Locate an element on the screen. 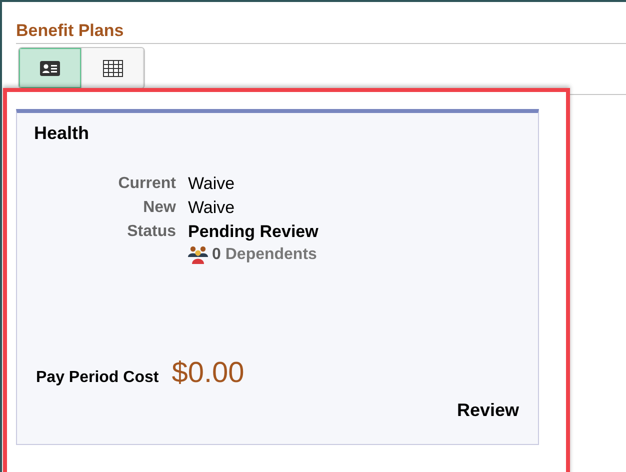 The image size is (626, 472). review-link: Review is located at coordinates (487, 410).